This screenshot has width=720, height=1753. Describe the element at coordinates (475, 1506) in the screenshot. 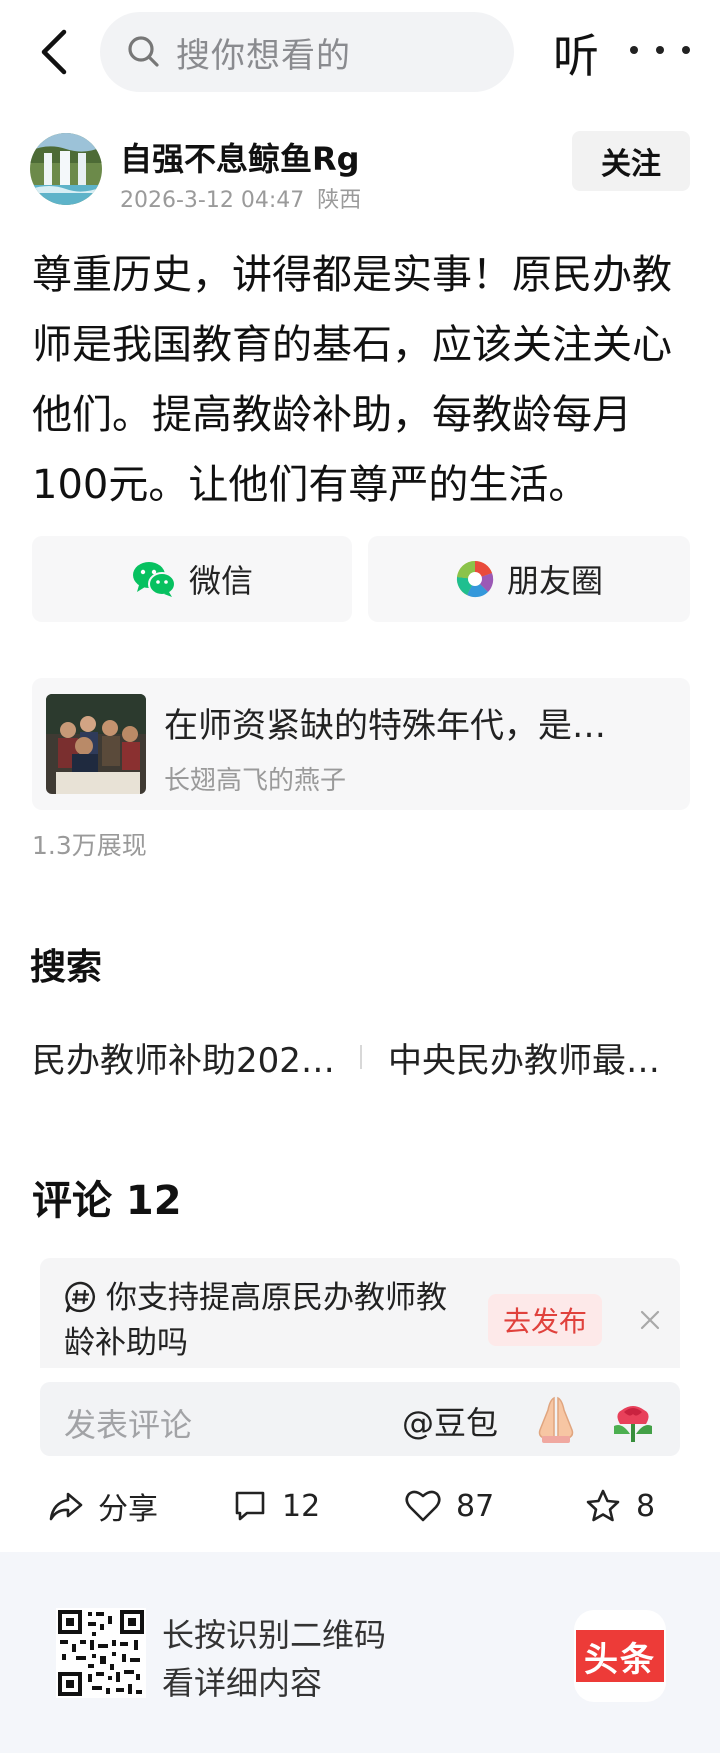

I see `like-count: 87` at that location.